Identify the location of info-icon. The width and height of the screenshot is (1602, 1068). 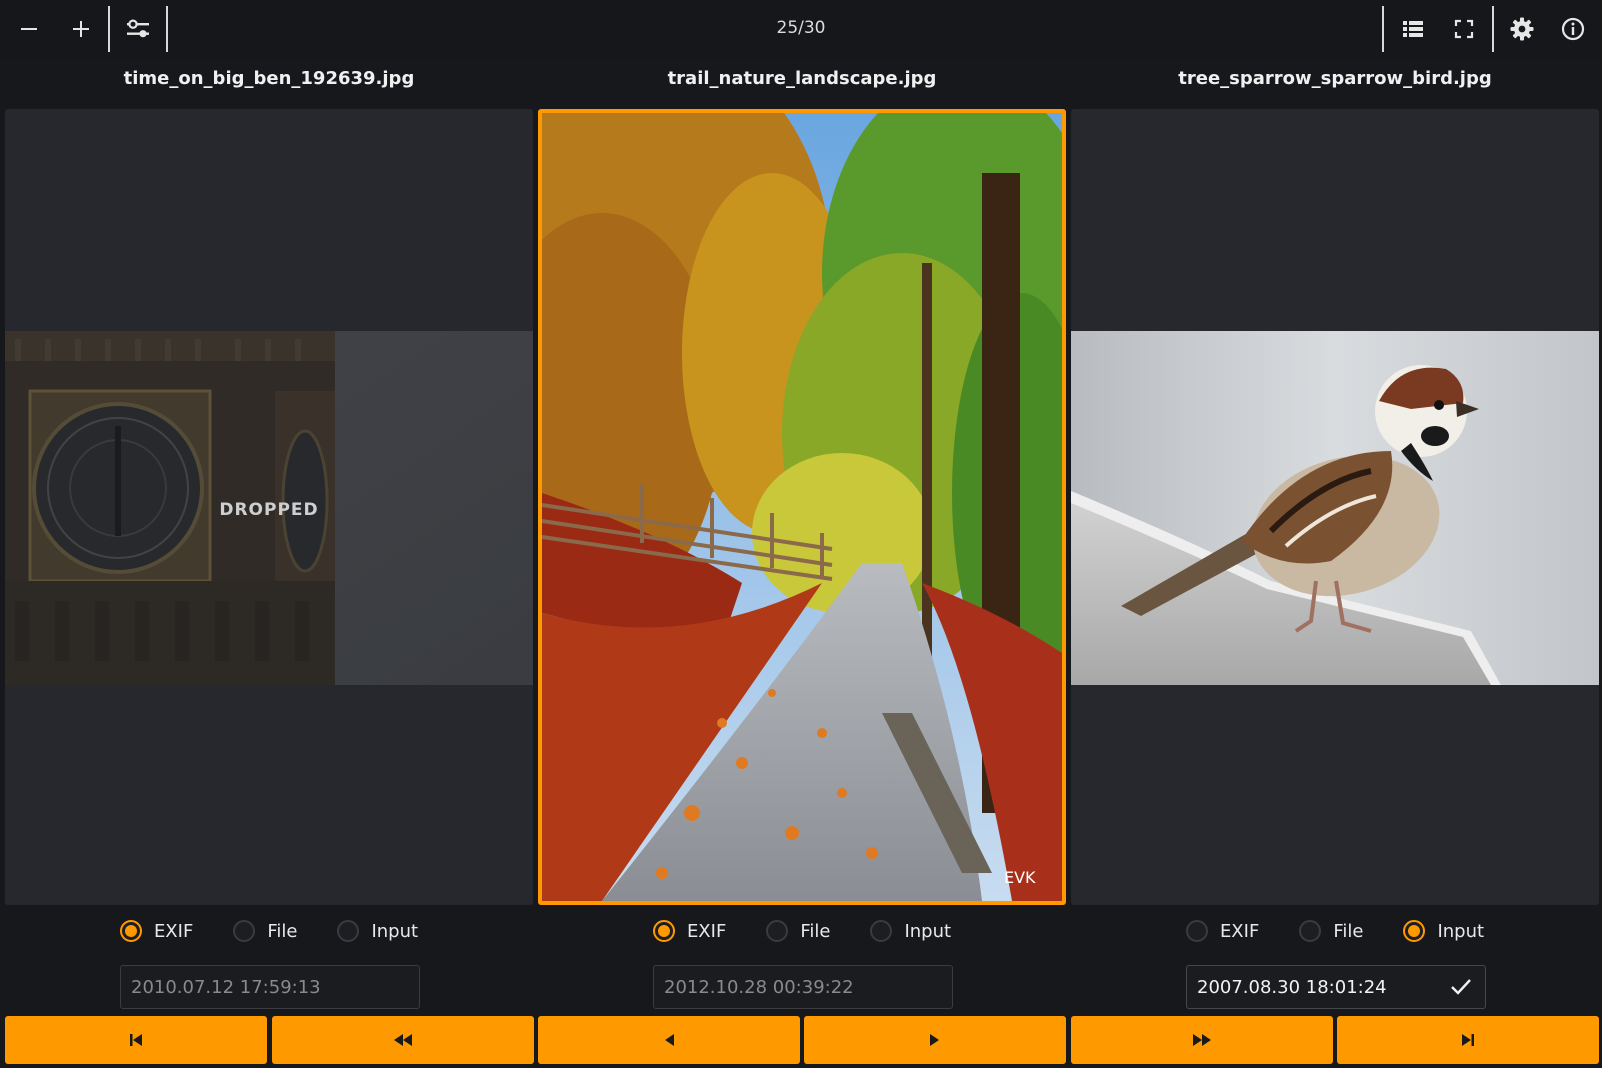
(1573, 29).